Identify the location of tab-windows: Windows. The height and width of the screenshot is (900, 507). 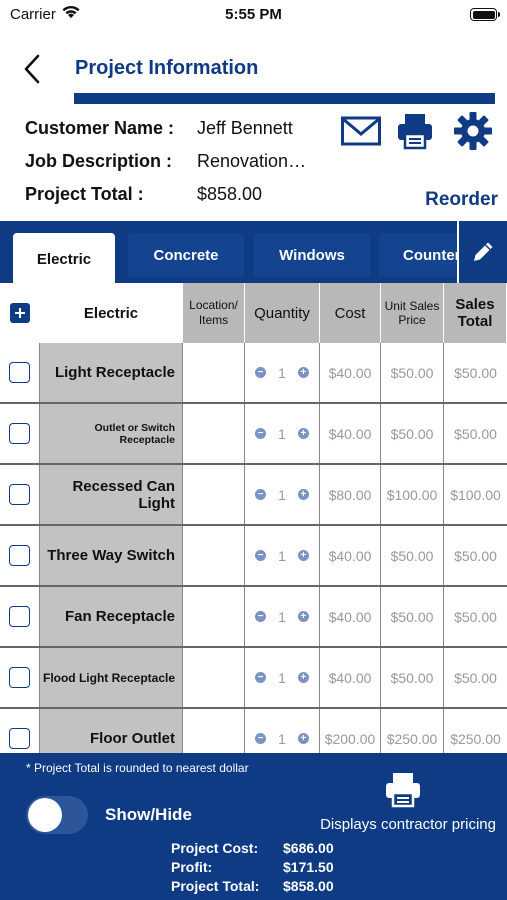
(312, 255).